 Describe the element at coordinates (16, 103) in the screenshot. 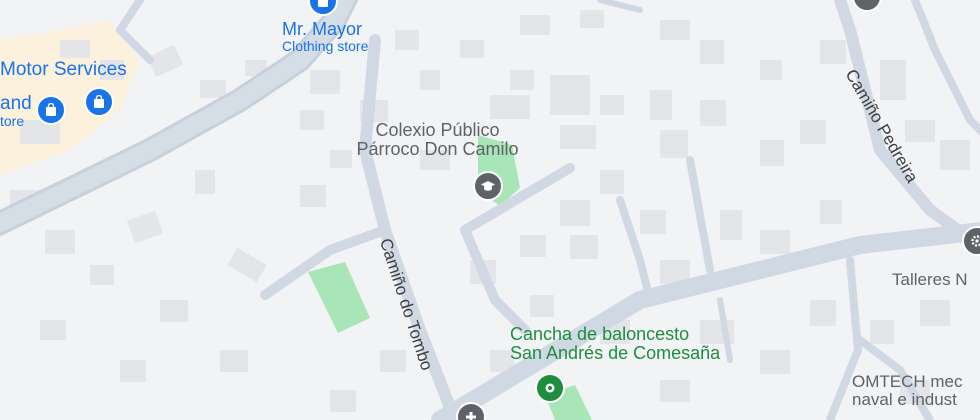

I see `poi-name: and` at that location.